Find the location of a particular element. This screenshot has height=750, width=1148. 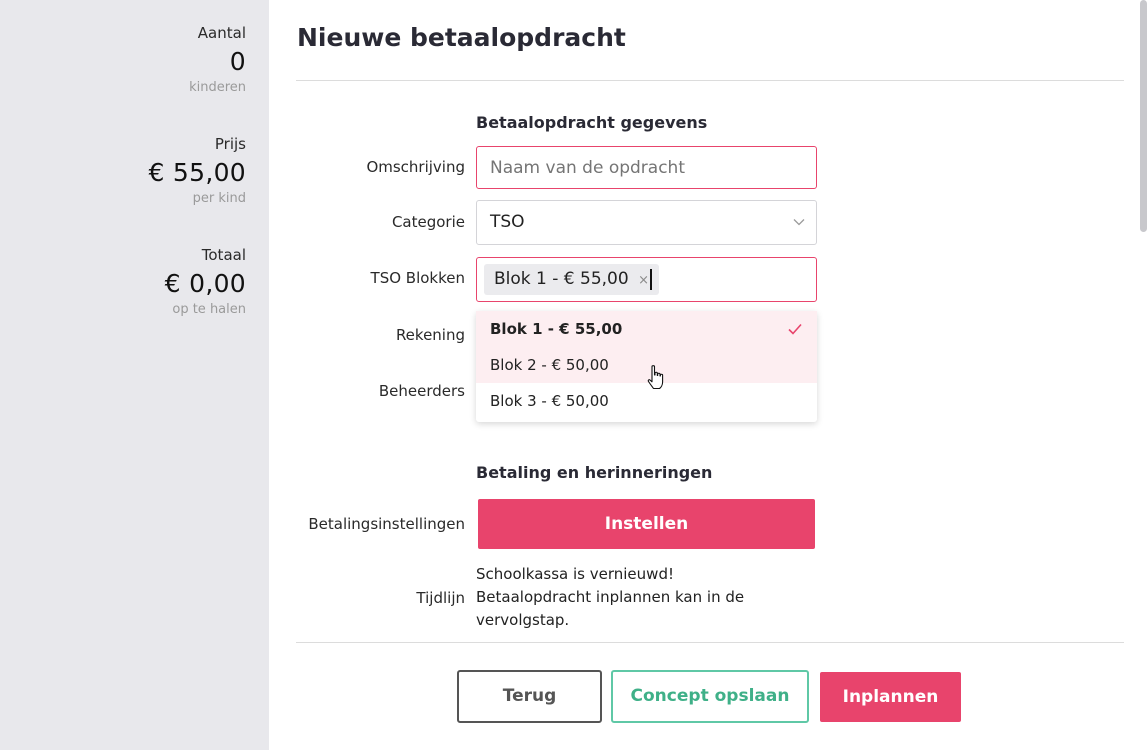

label-tijdlijn: Tijdlijn is located at coordinates (440, 598).